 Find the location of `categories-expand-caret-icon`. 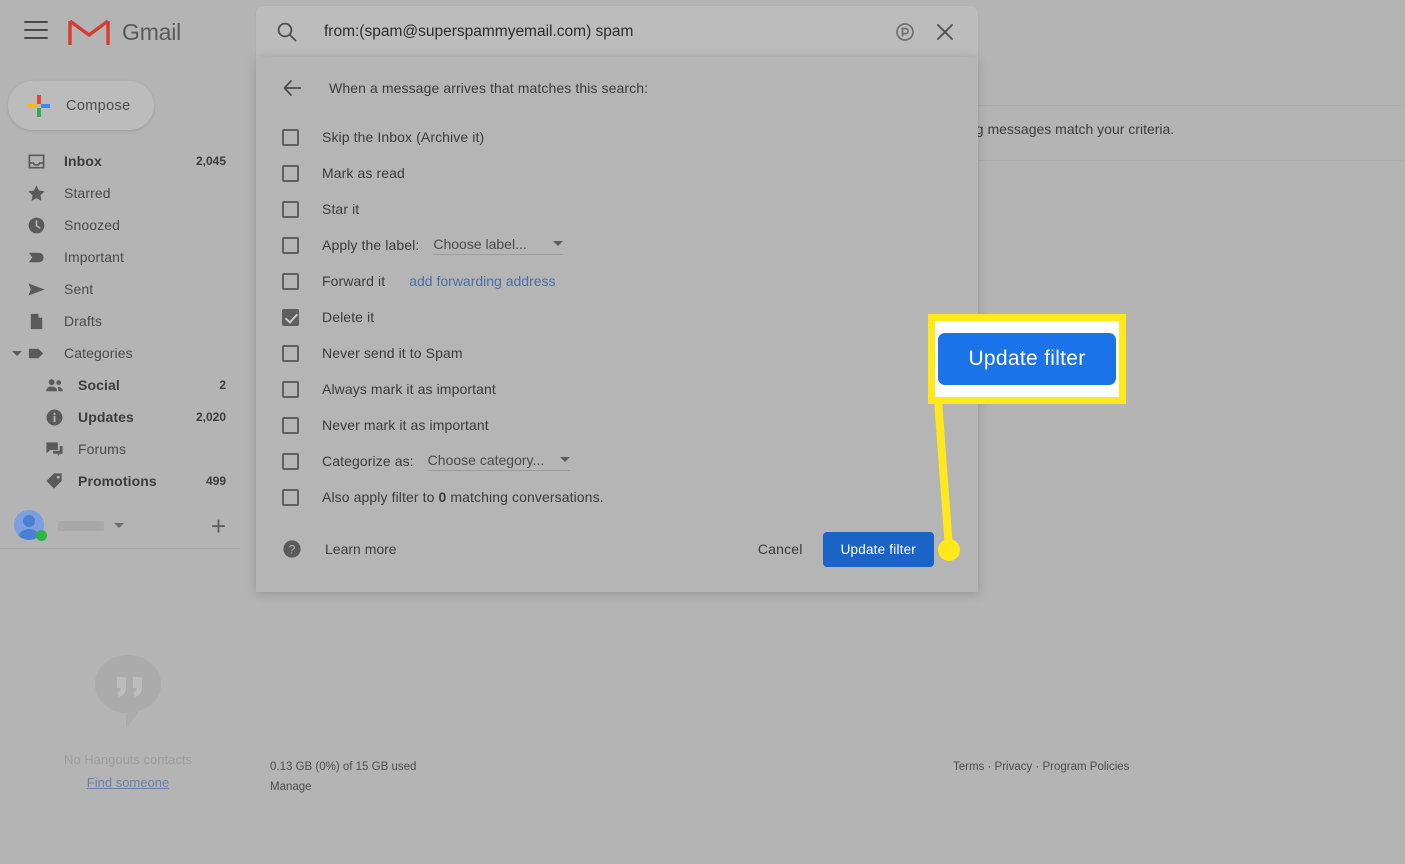

categories-expand-caret-icon is located at coordinates (17, 353).